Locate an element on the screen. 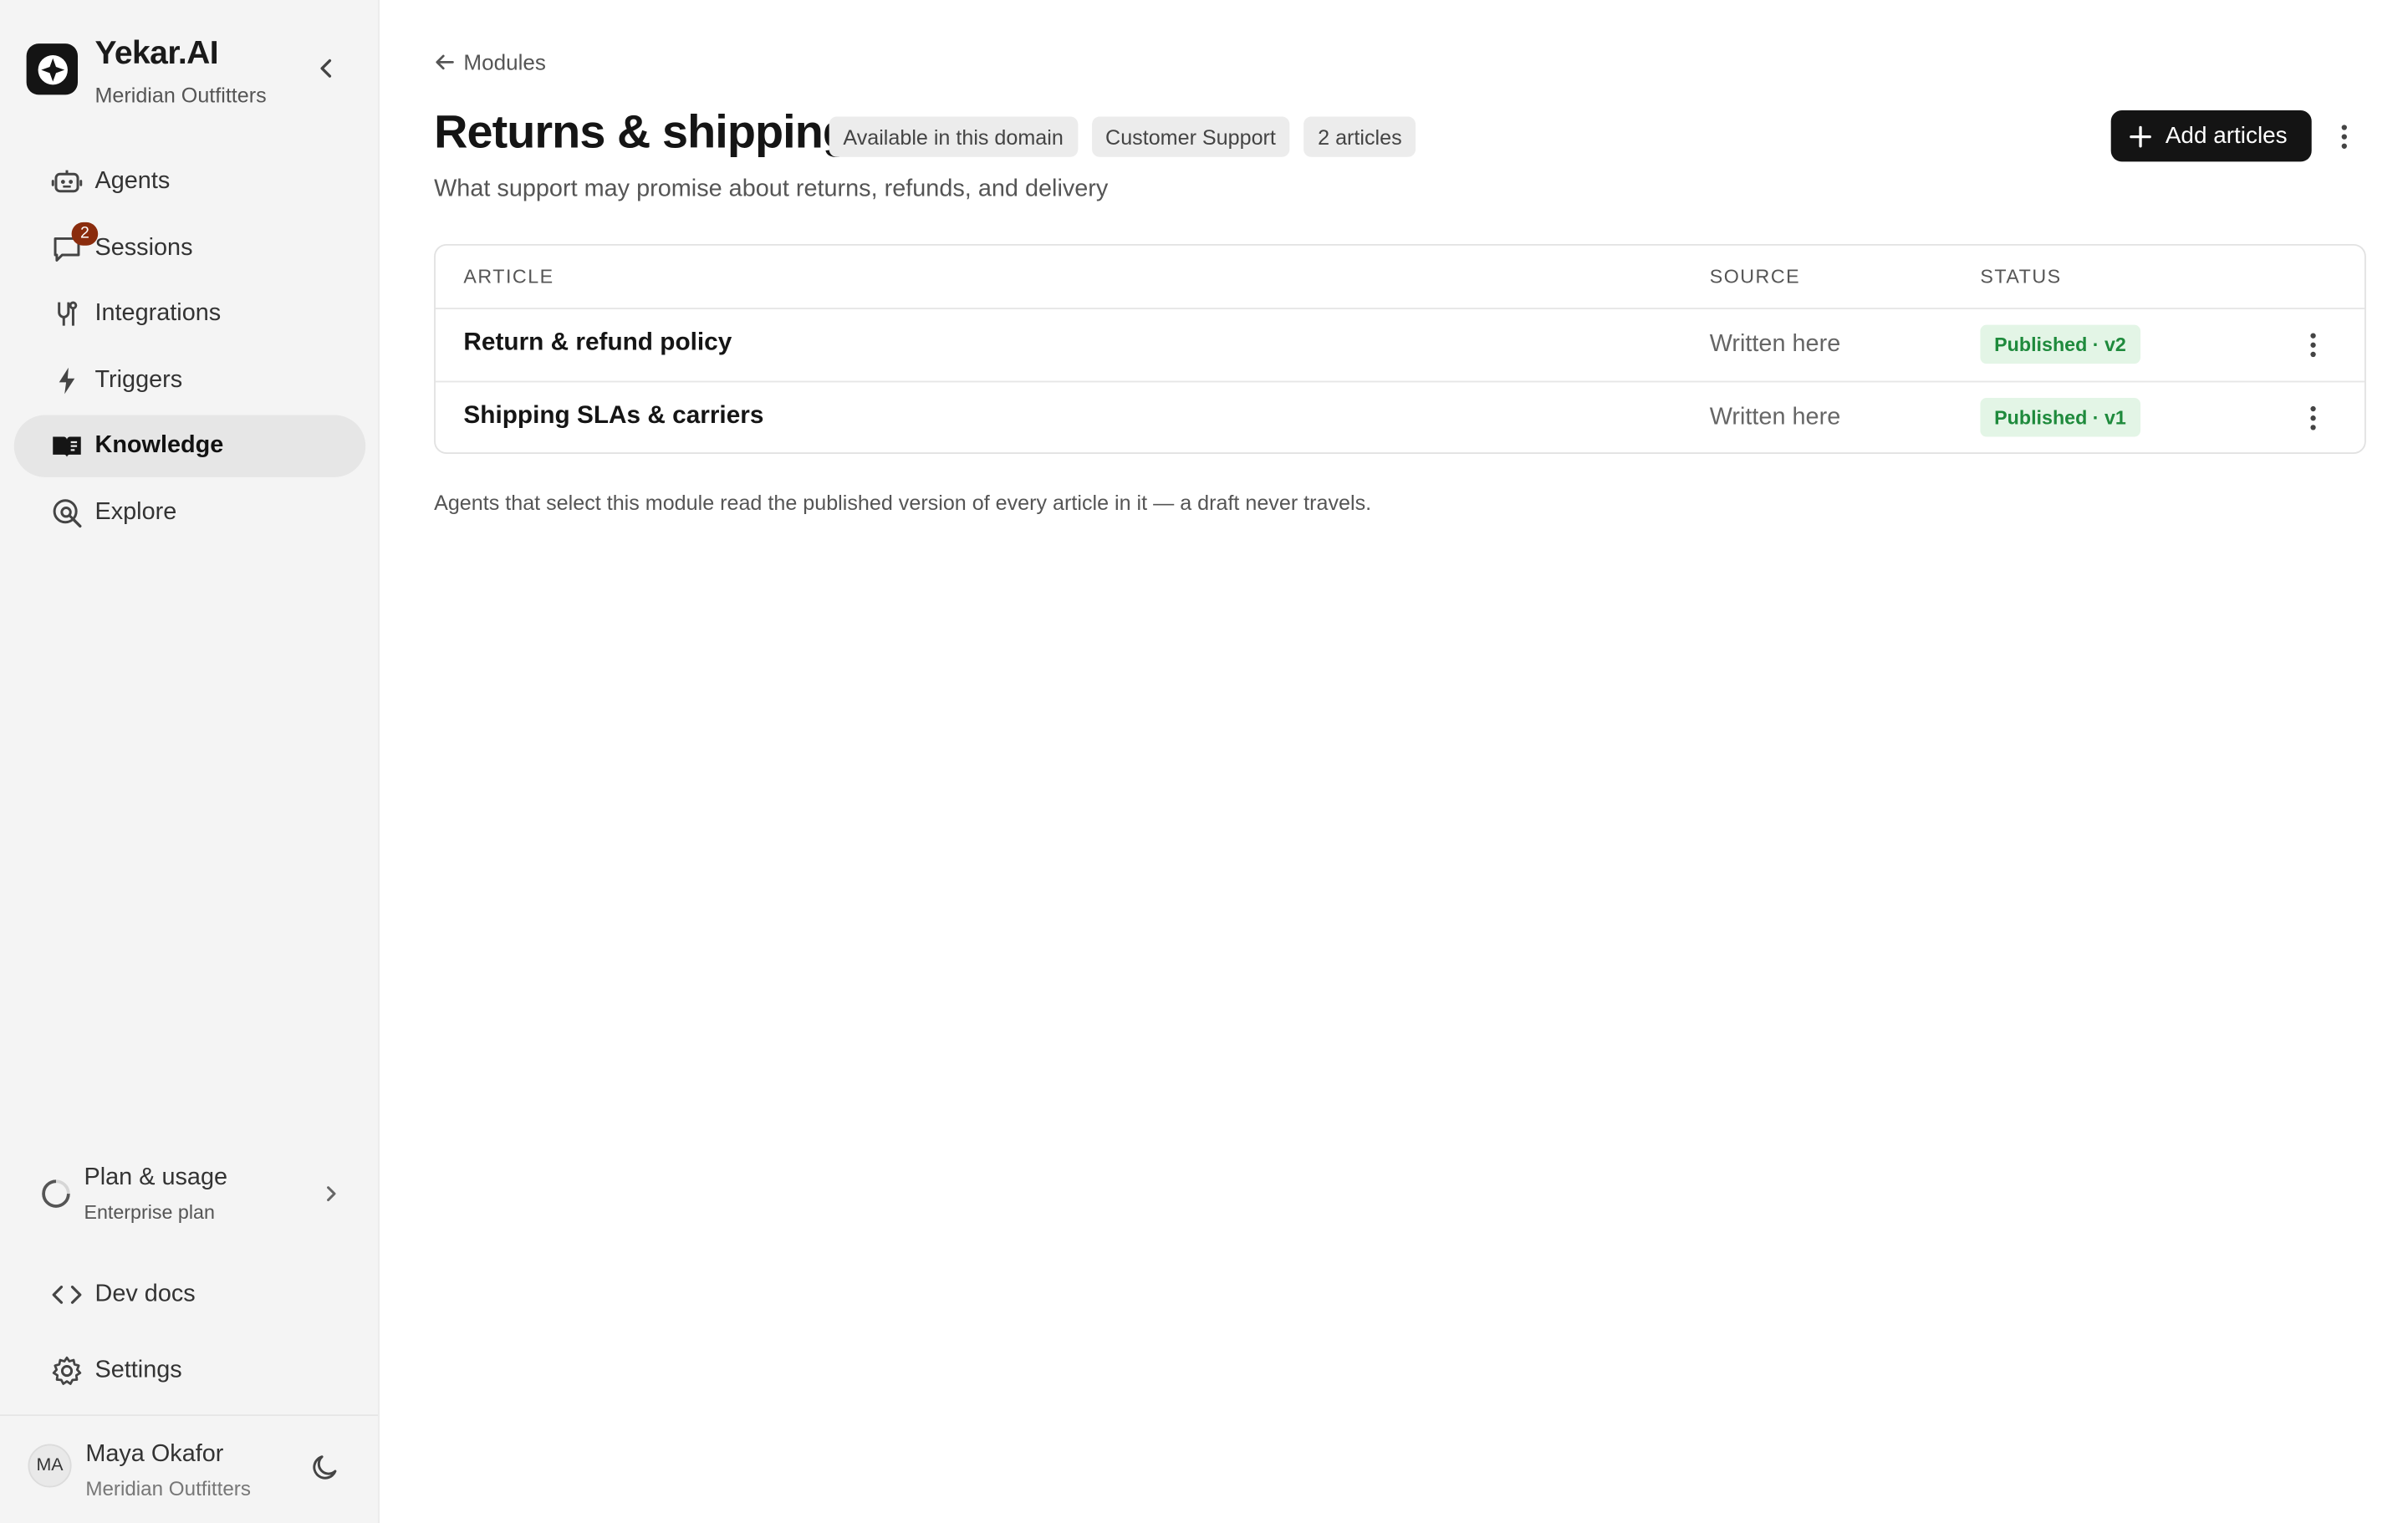 The image size is (2408, 1523). add-articles-label: Add articles is located at coordinates (2227, 136).